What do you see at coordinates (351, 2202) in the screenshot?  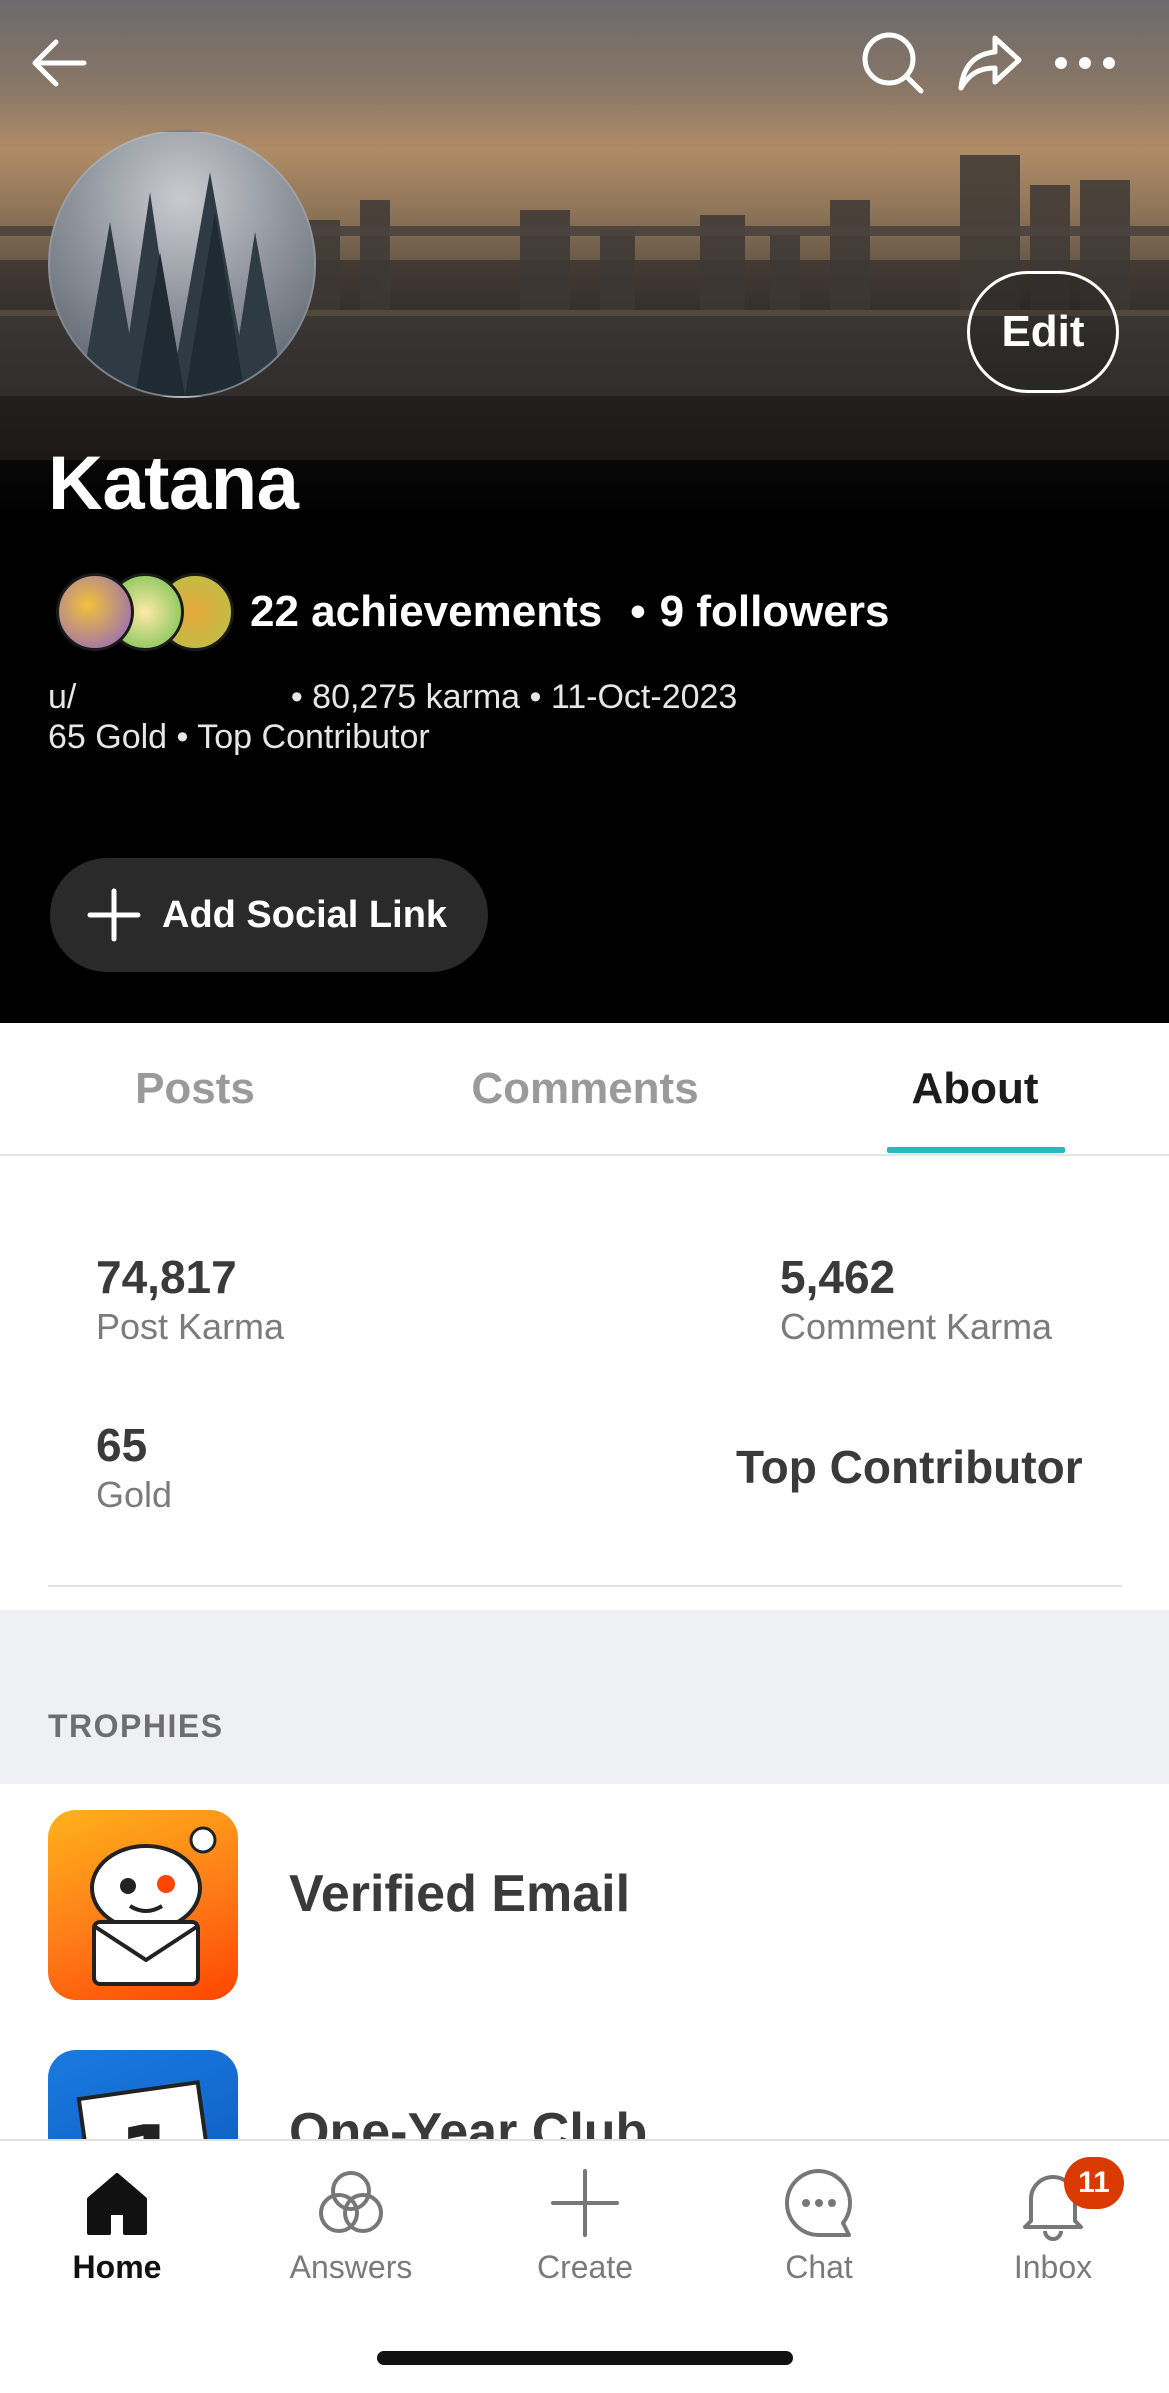 I see `answers-icon` at bounding box center [351, 2202].